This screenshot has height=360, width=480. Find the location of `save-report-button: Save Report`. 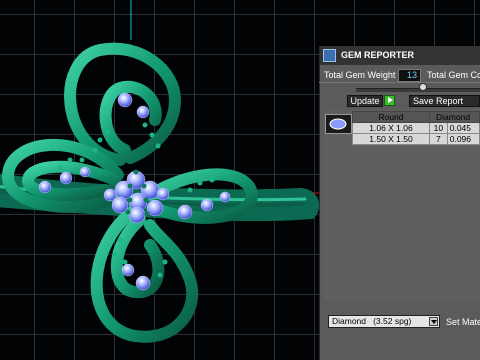

save-report-button: Save Report is located at coordinates (444, 101).